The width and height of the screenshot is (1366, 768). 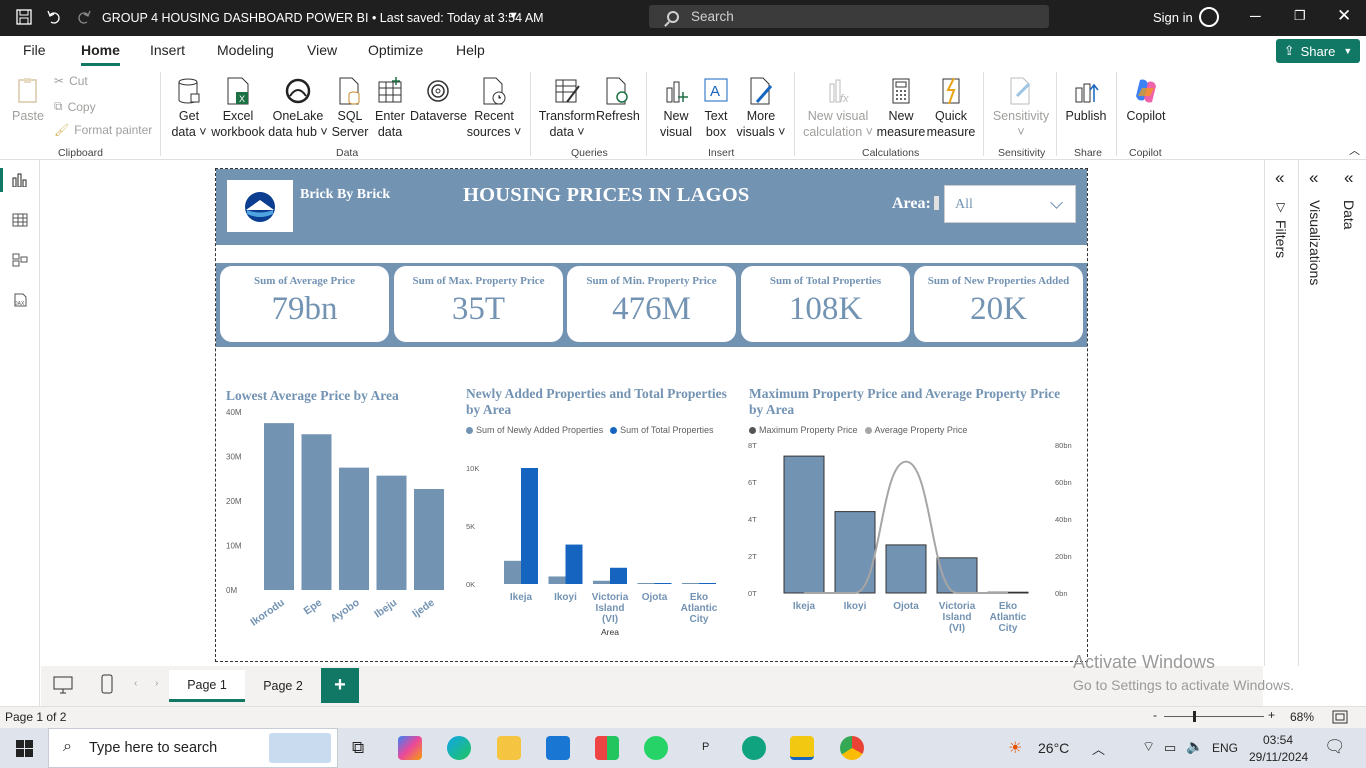 What do you see at coordinates (1209, 17) in the screenshot?
I see `account-icon` at bounding box center [1209, 17].